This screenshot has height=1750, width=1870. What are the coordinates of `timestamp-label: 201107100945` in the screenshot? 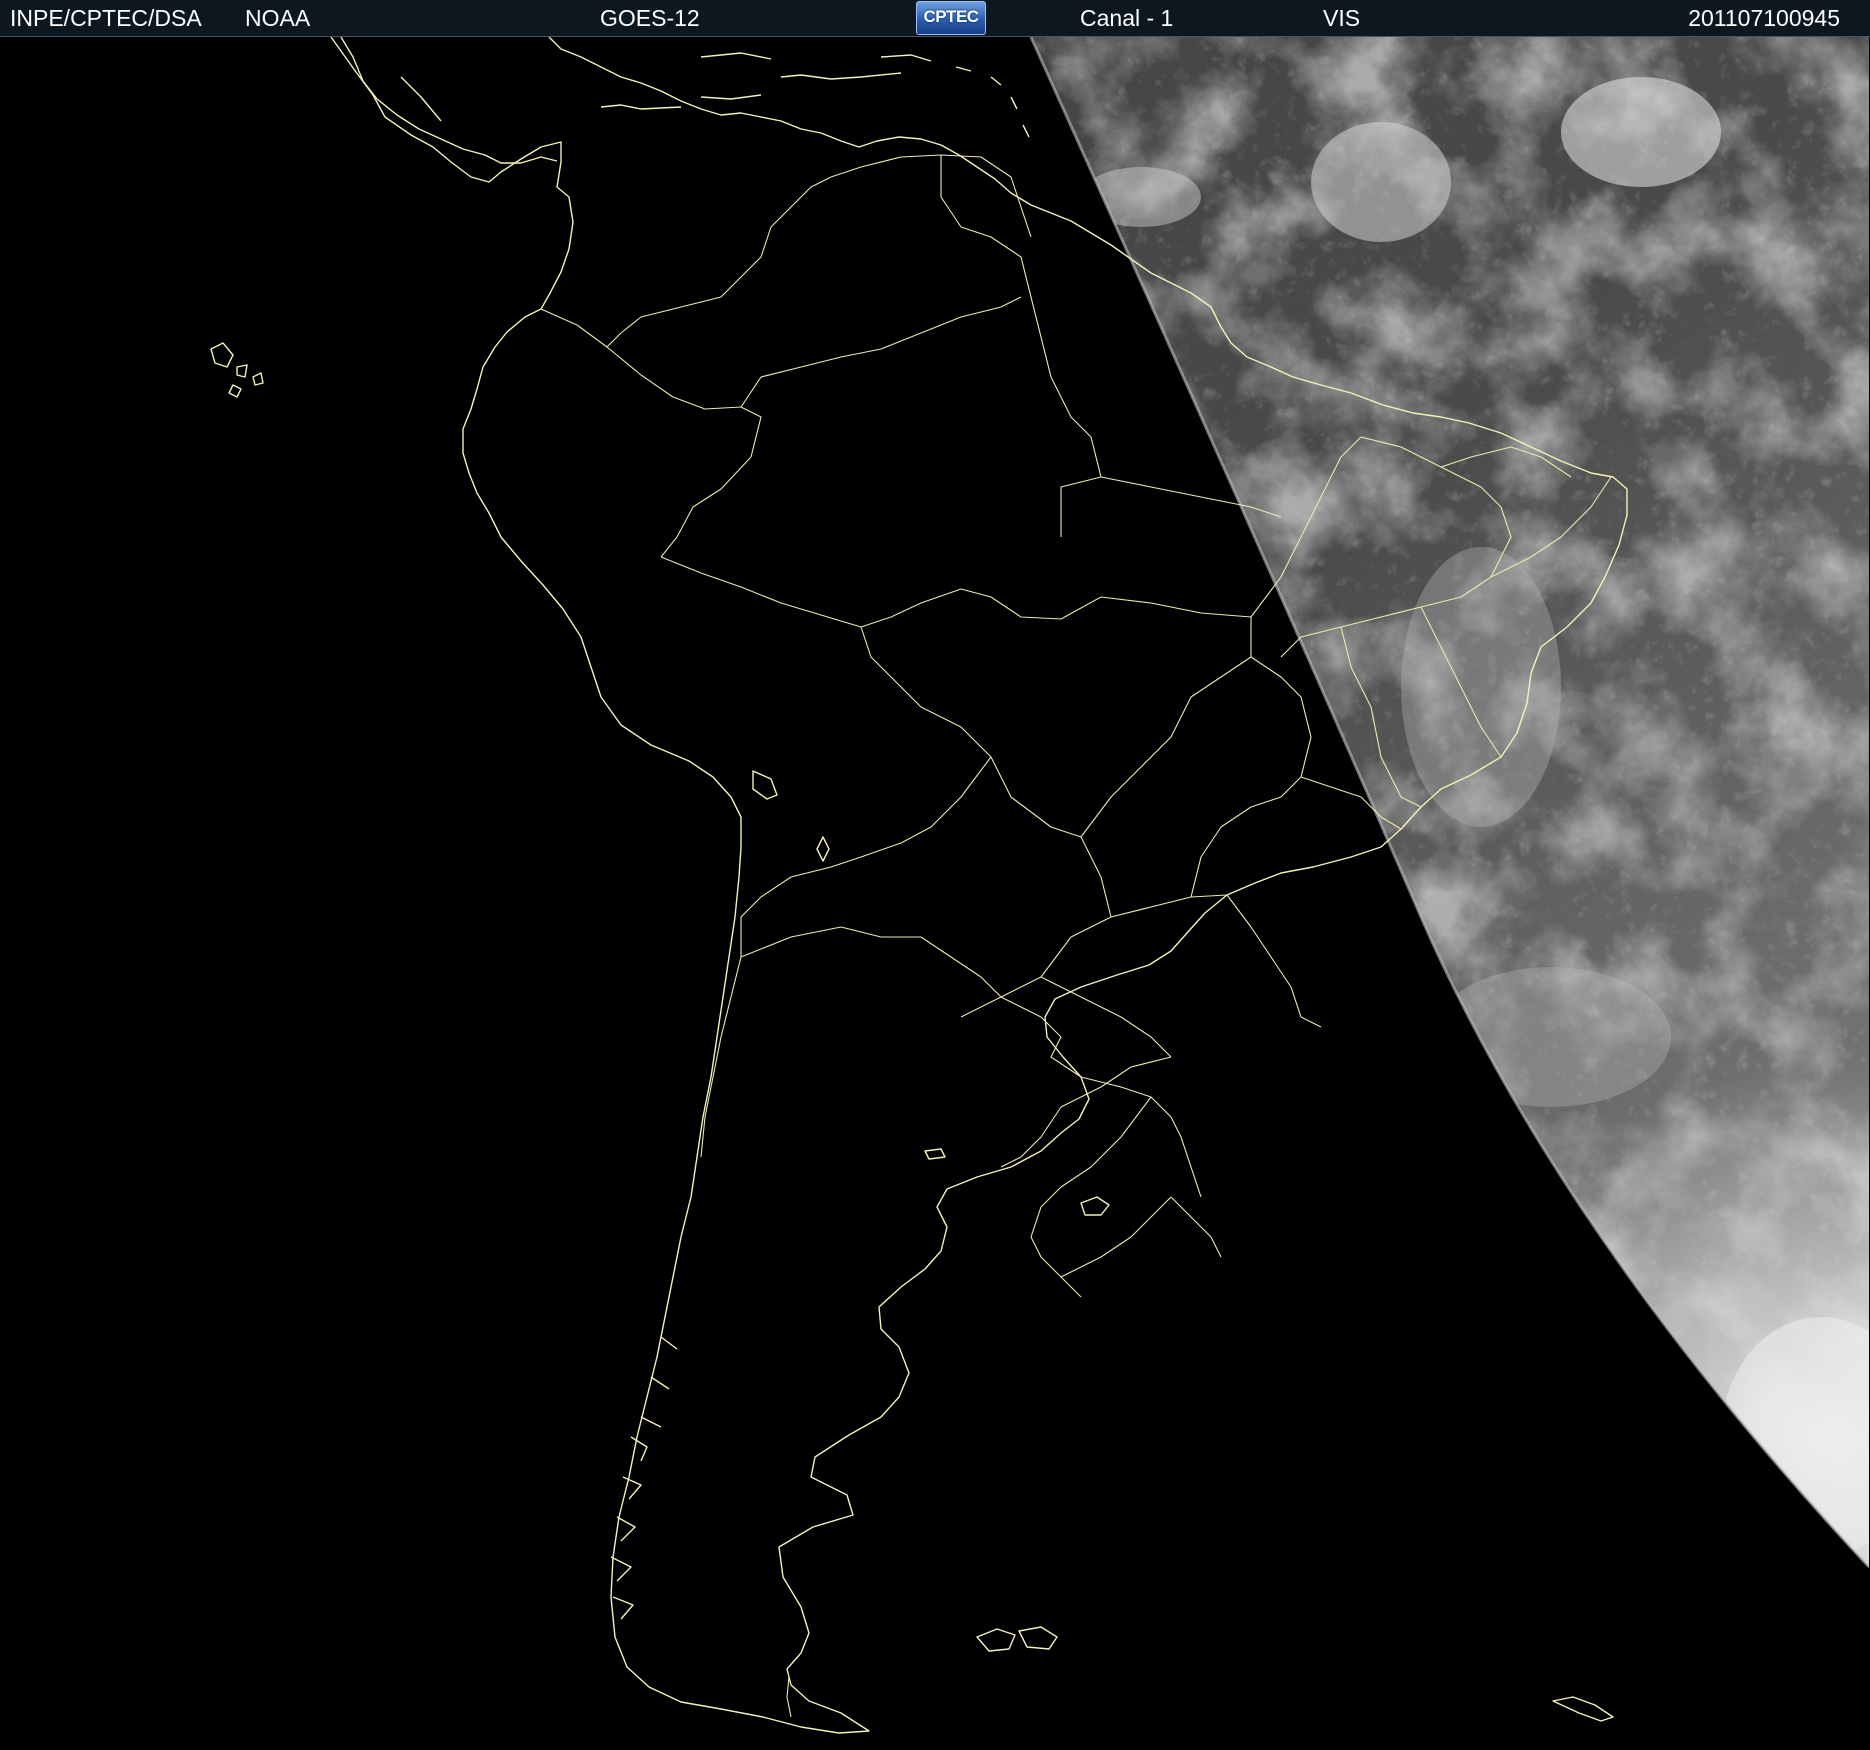 It's located at (1764, 18).